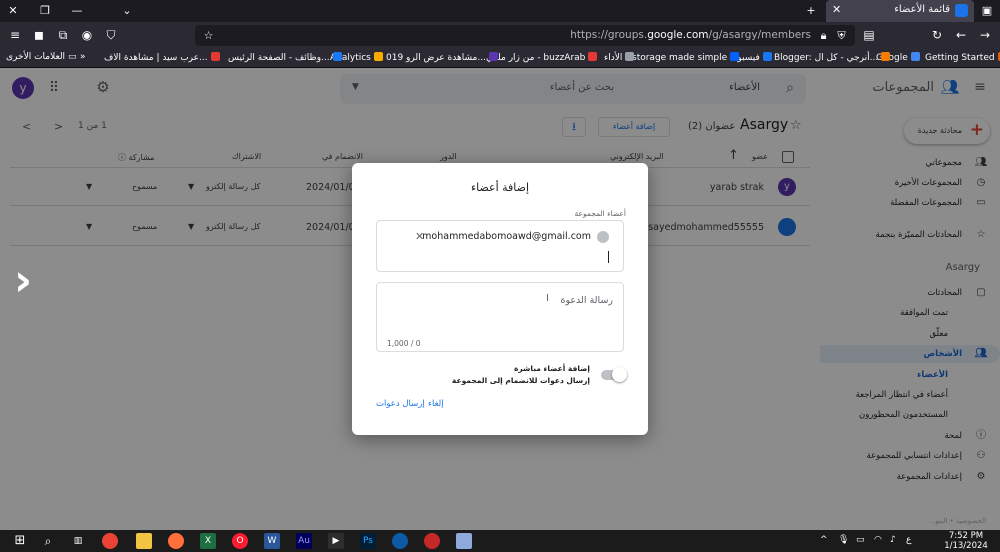 The height and width of the screenshot is (552, 1000). What do you see at coordinates (520, 380) in the screenshot?
I see `toggle-description: إرسال دعوات للانضمام إلى المجموعة` at bounding box center [520, 380].